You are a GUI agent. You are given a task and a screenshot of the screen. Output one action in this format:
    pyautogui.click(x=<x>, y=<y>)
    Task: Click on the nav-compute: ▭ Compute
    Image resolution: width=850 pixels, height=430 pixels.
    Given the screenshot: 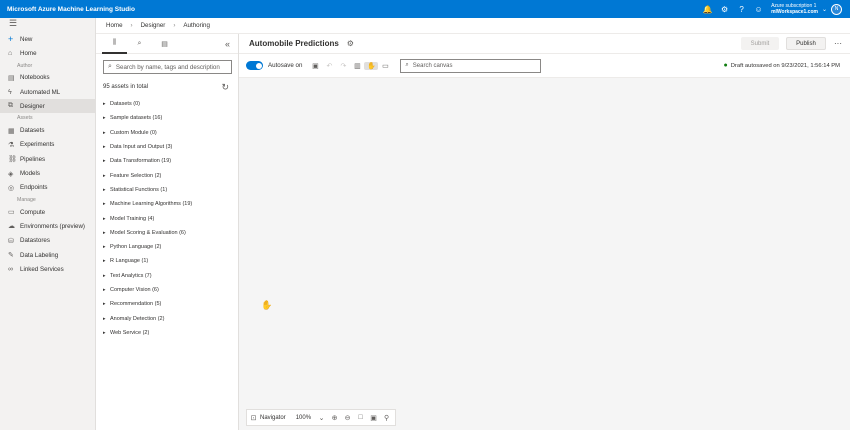 What is the action you would take?
    pyautogui.click(x=47, y=212)
    